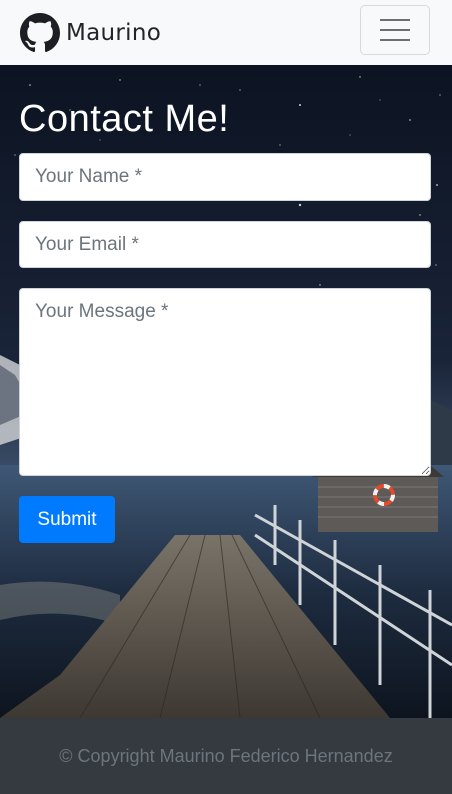  I want to click on copyright-text: © Copyright Maurino Federico Hernandez, so click(226, 755).